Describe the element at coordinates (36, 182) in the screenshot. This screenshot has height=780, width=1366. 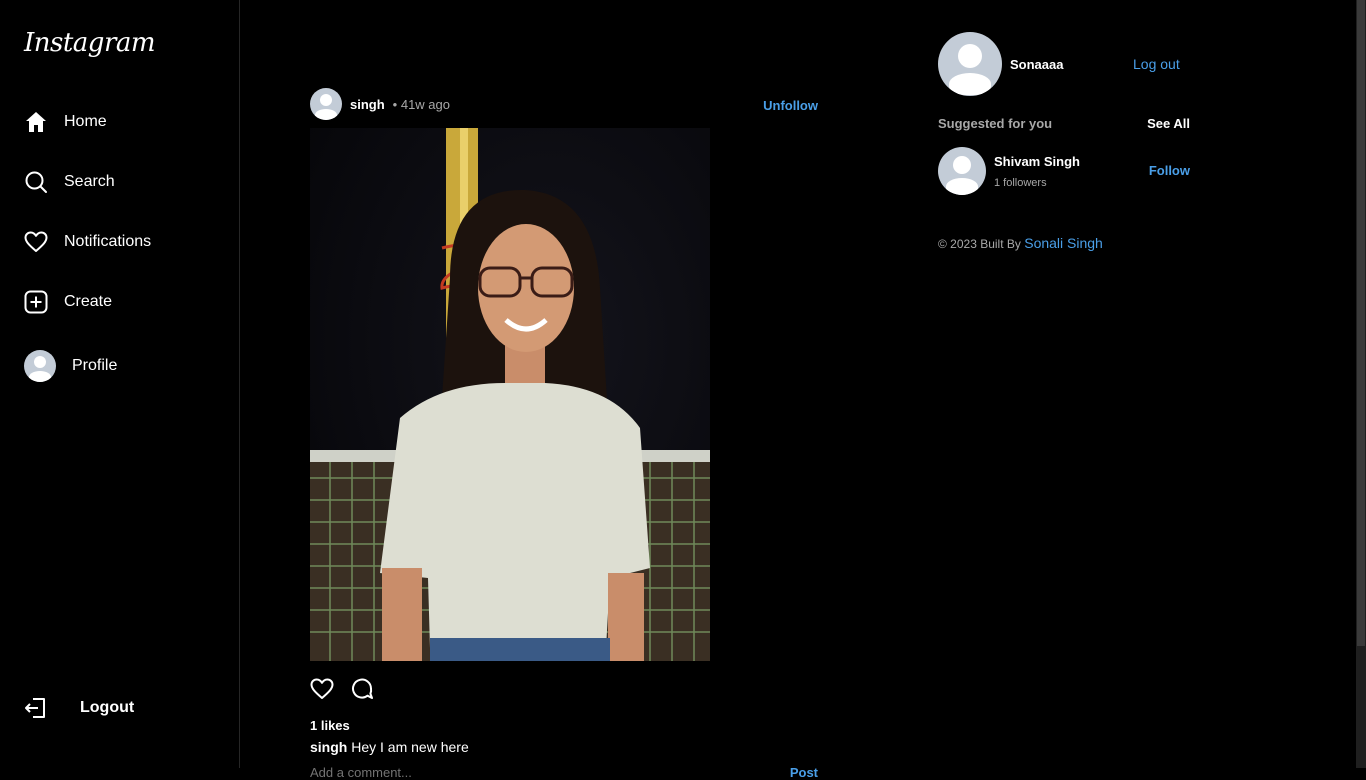
I see `search-icon` at that location.